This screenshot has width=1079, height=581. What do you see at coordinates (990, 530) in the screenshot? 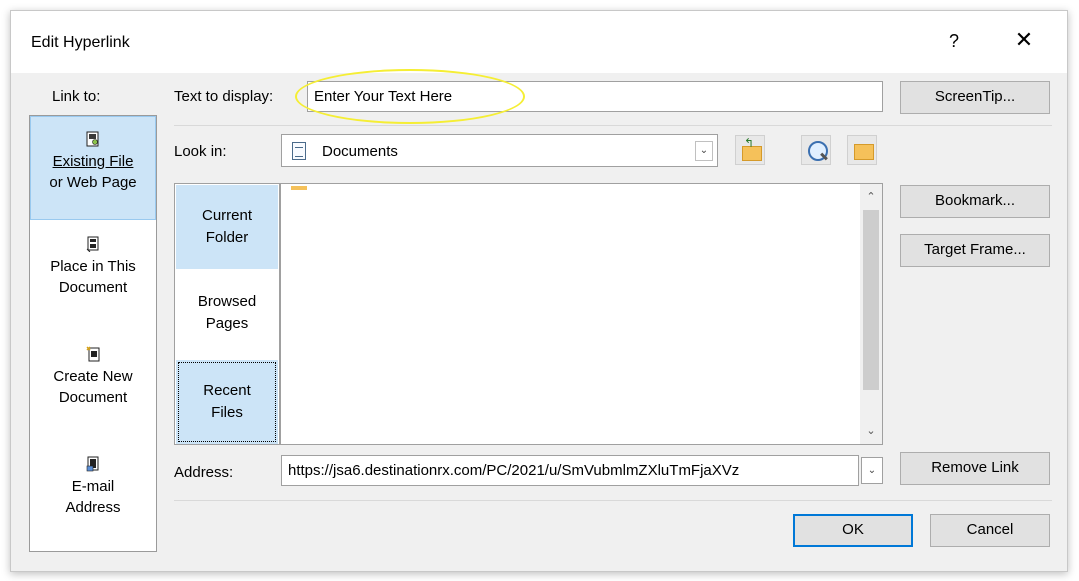
I see `cancel-button: Cancel` at bounding box center [990, 530].